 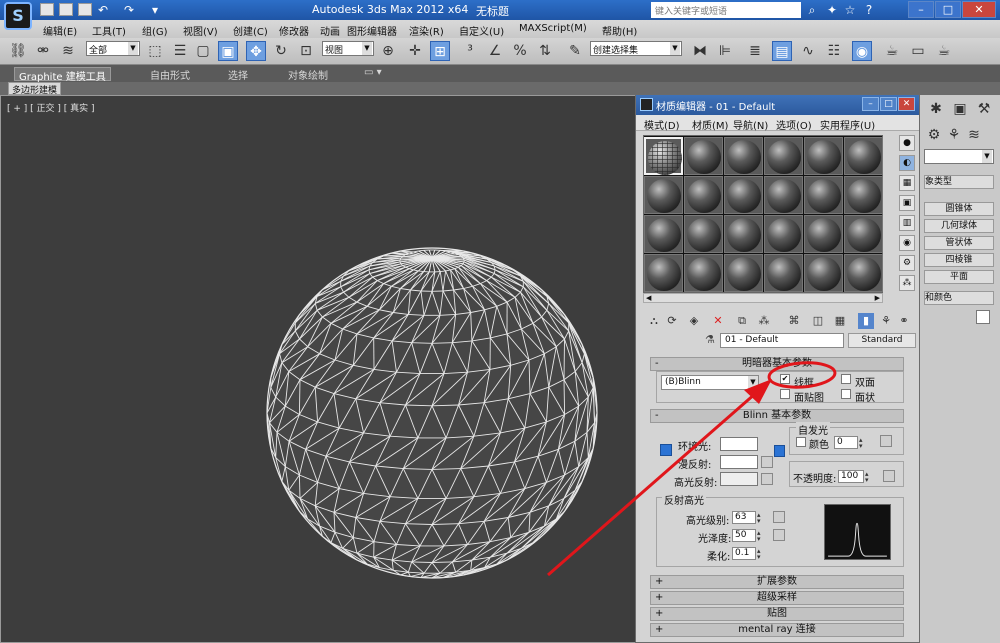 I want to click on viewport-label: [ + ] [ 正交 ] [ 真实 ], so click(x=51, y=107).